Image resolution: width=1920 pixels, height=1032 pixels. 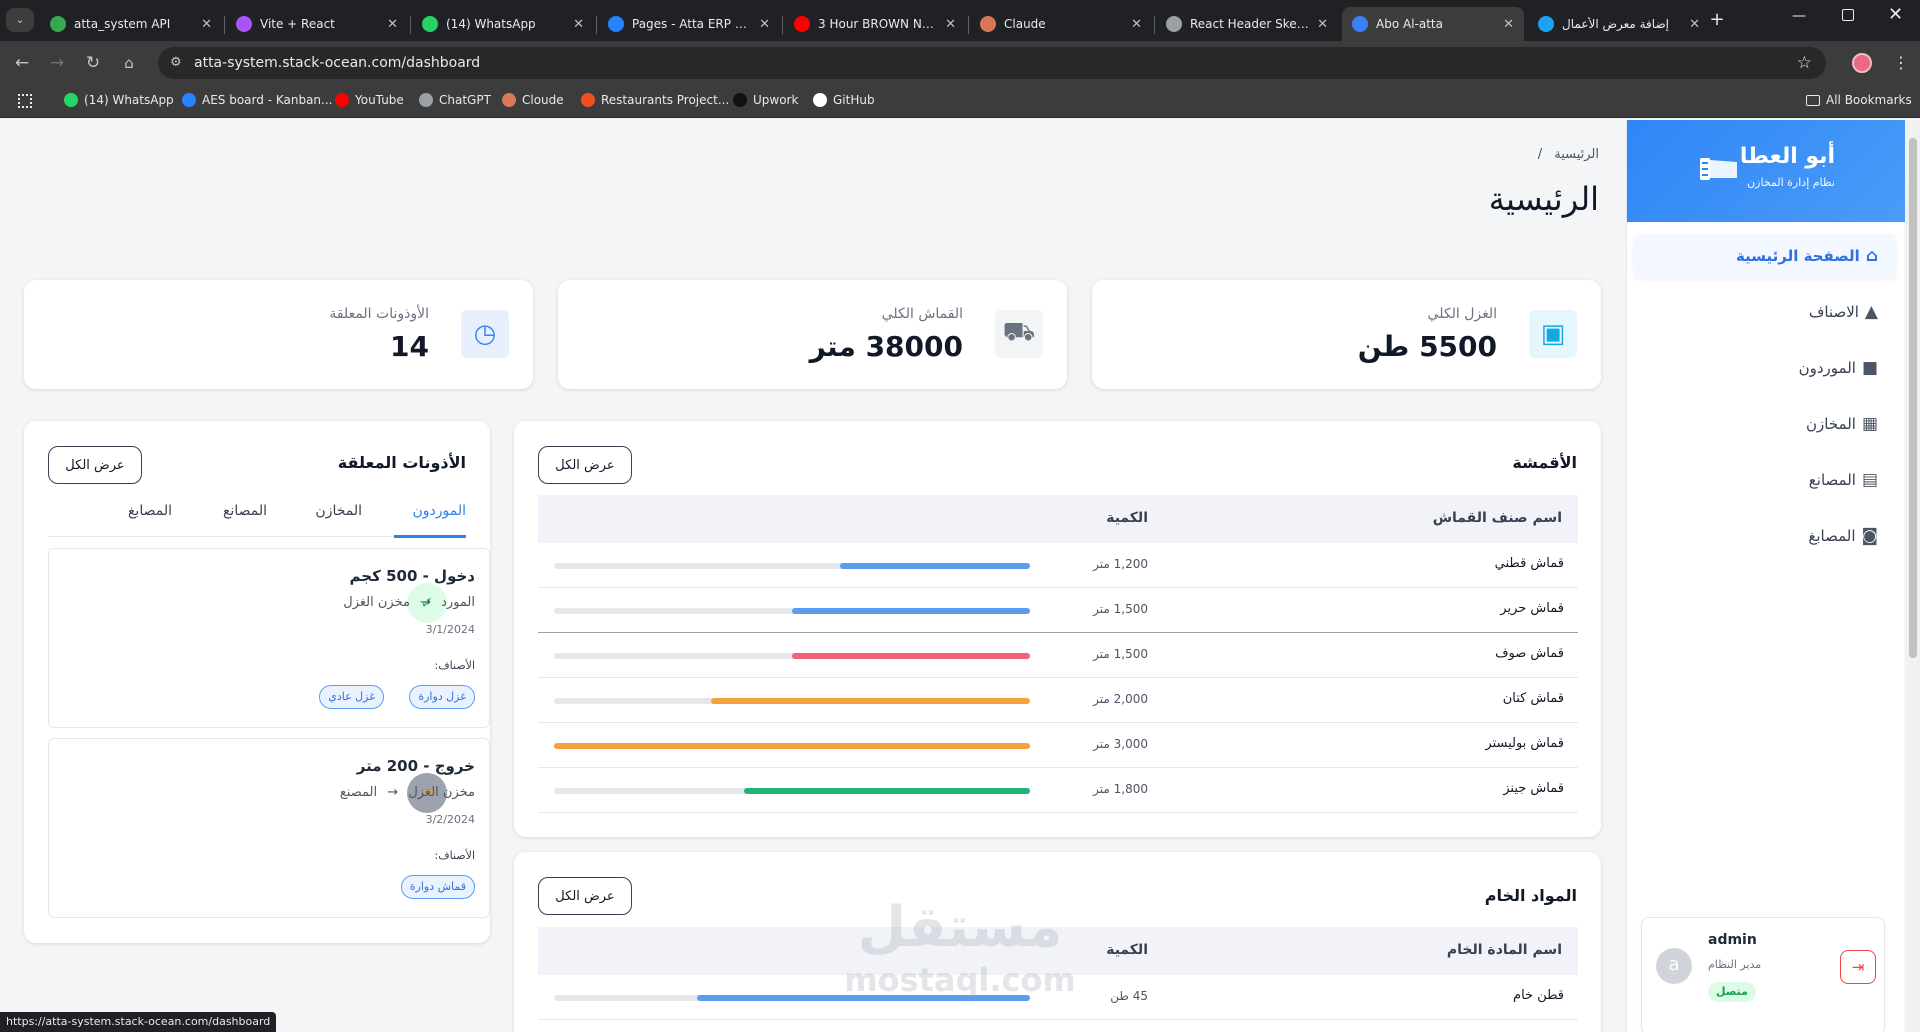 I want to click on row-quantity: 2,000 متر, so click(x=1120, y=699).